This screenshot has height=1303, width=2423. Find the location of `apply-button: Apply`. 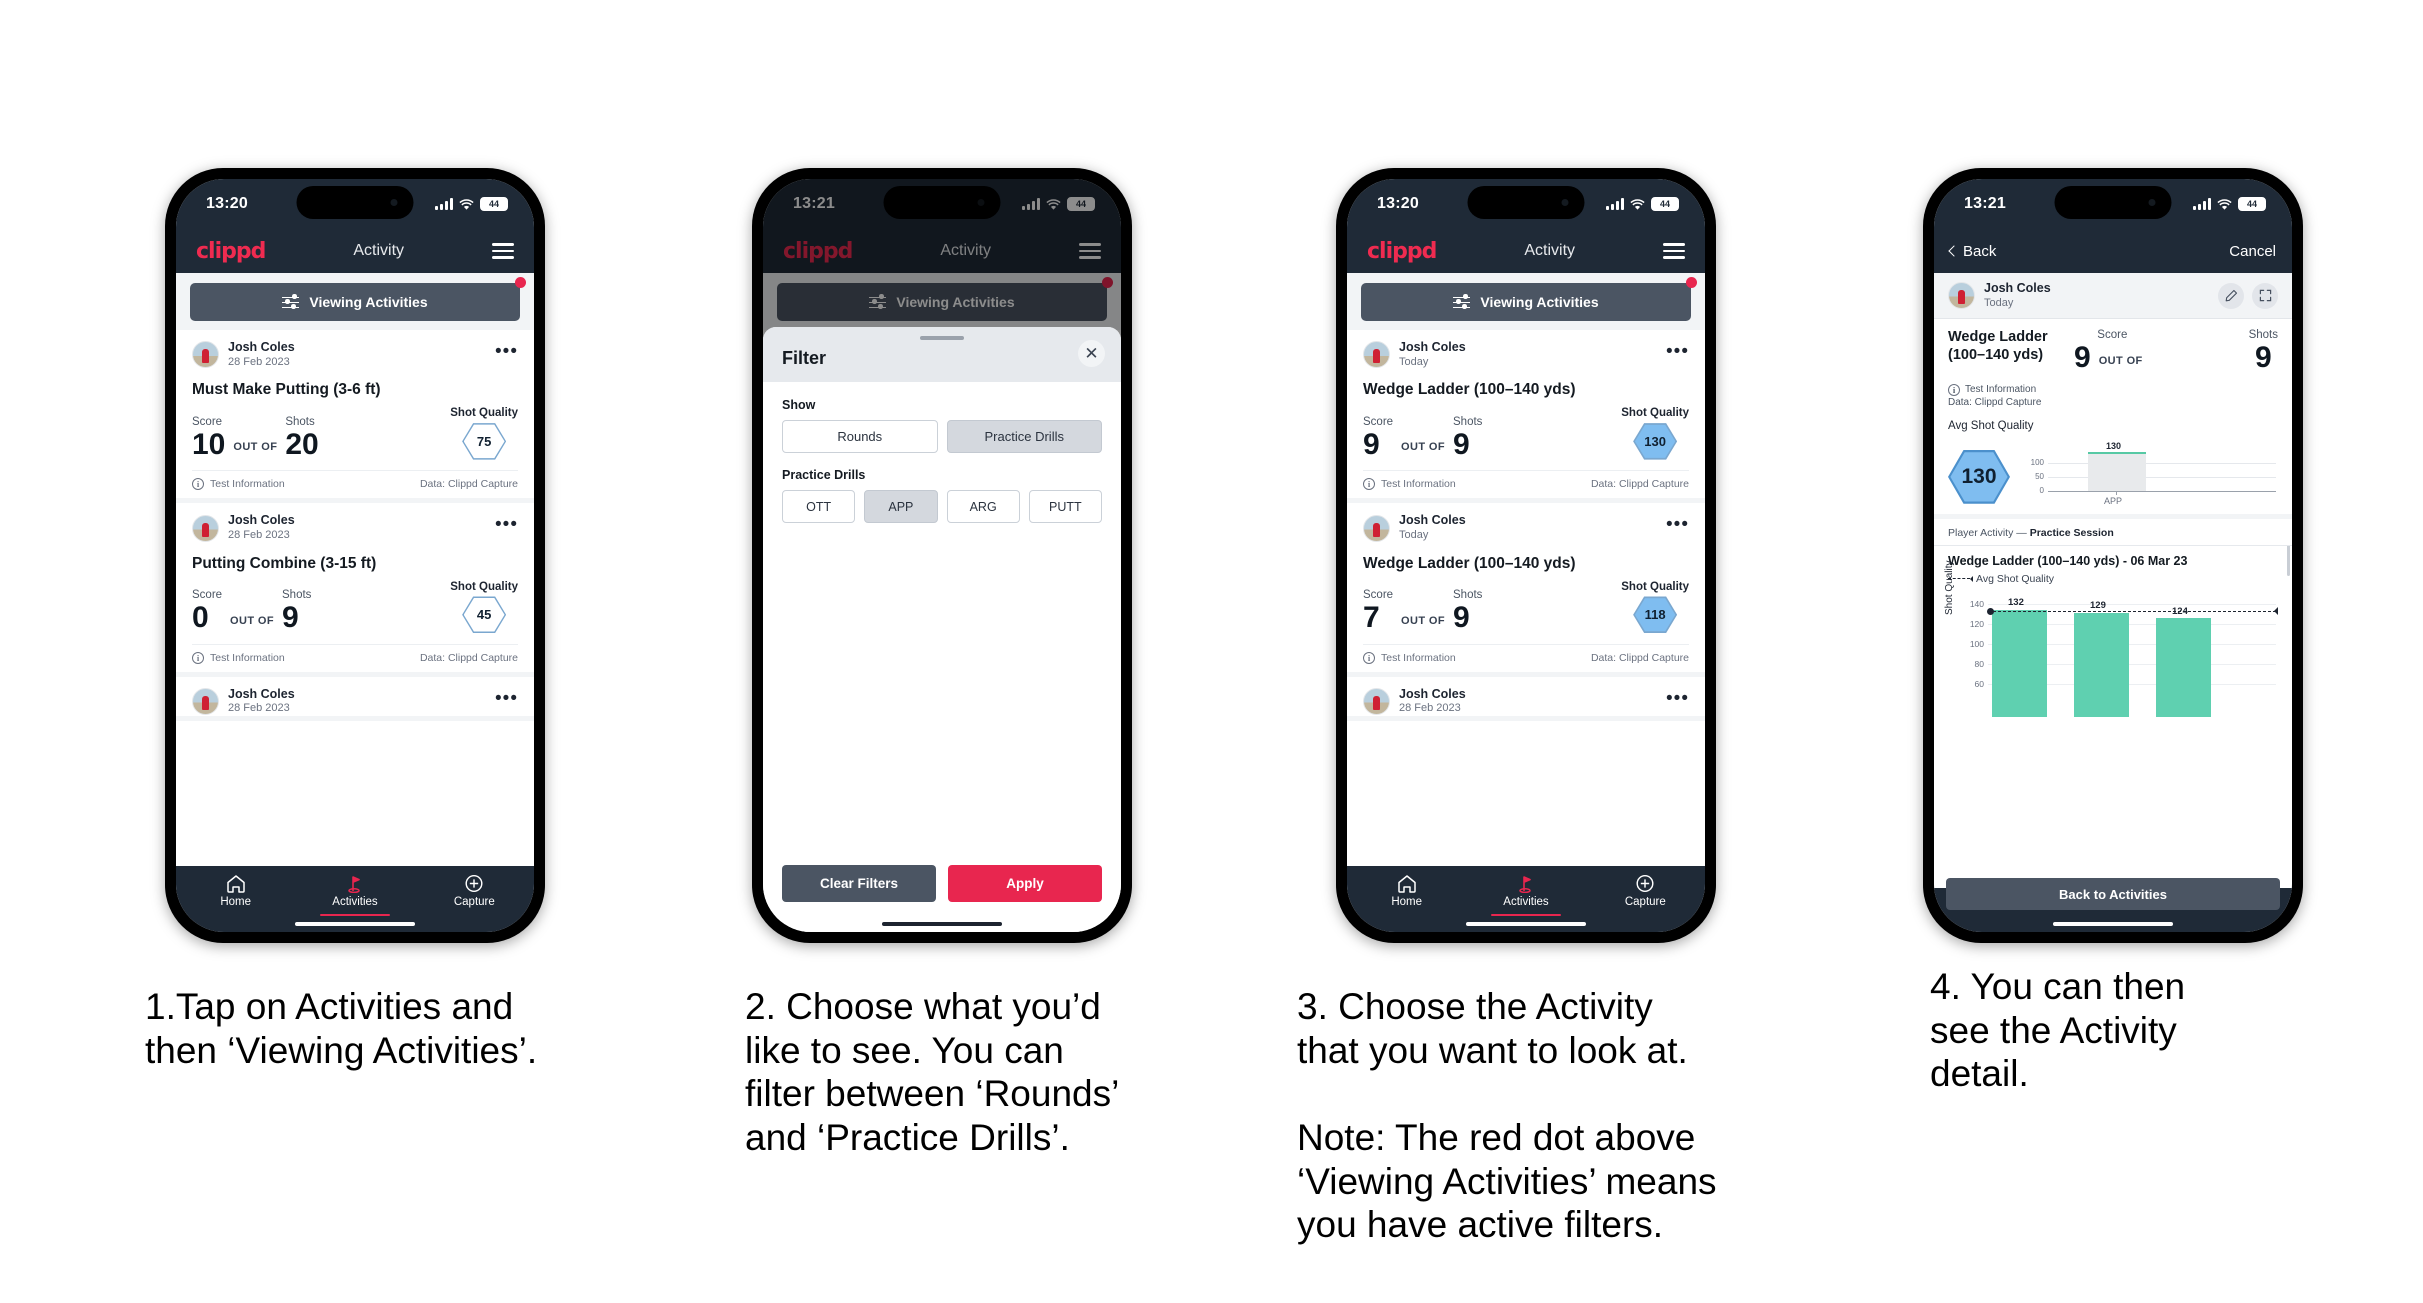

apply-button: Apply is located at coordinates (1025, 883).